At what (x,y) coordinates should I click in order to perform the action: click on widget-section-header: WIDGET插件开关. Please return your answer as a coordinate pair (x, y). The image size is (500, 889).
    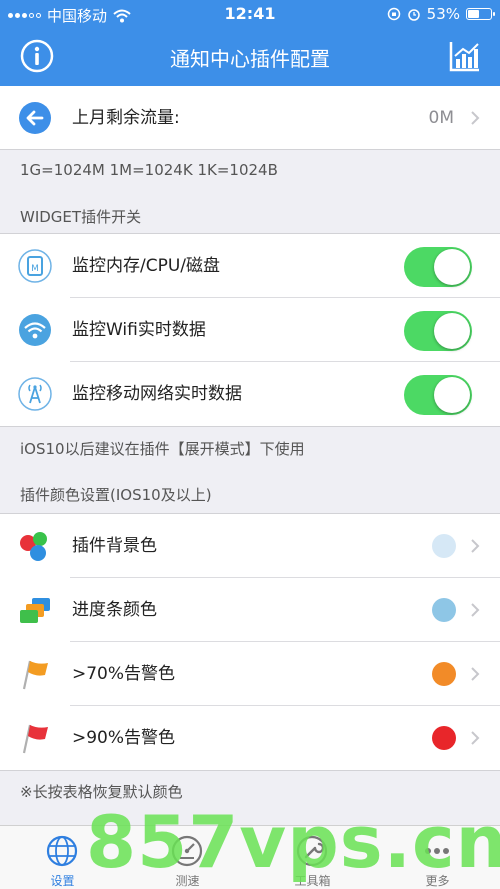
    Looking at the image, I should click on (81, 217).